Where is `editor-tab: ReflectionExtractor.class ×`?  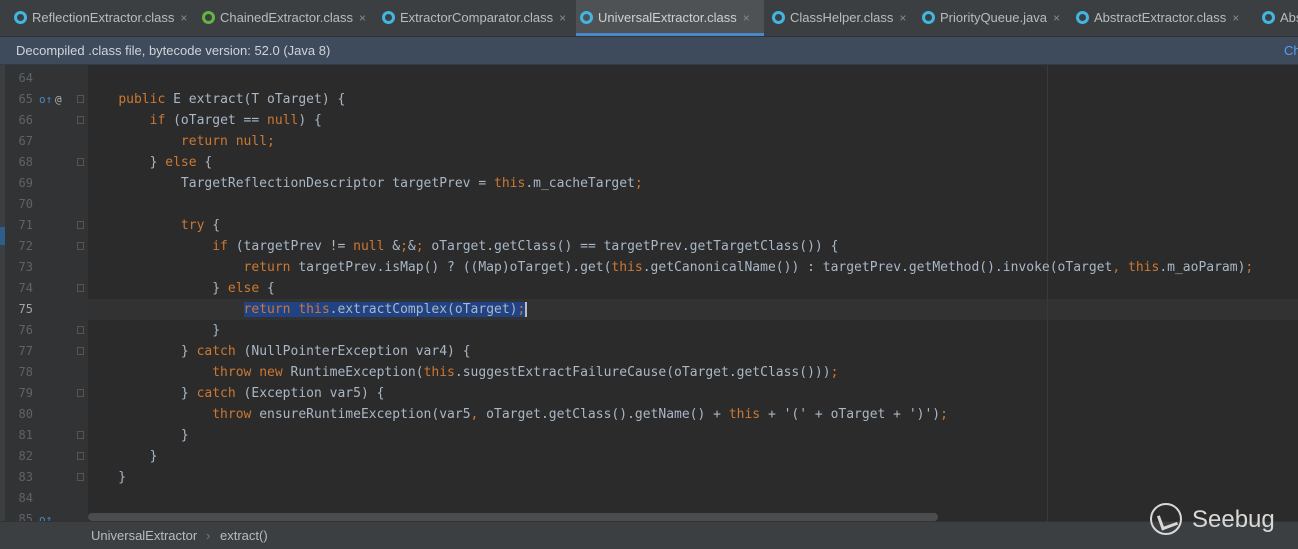 editor-tab: ReflectionExtractor.class × is located at coordinates (104, 18).